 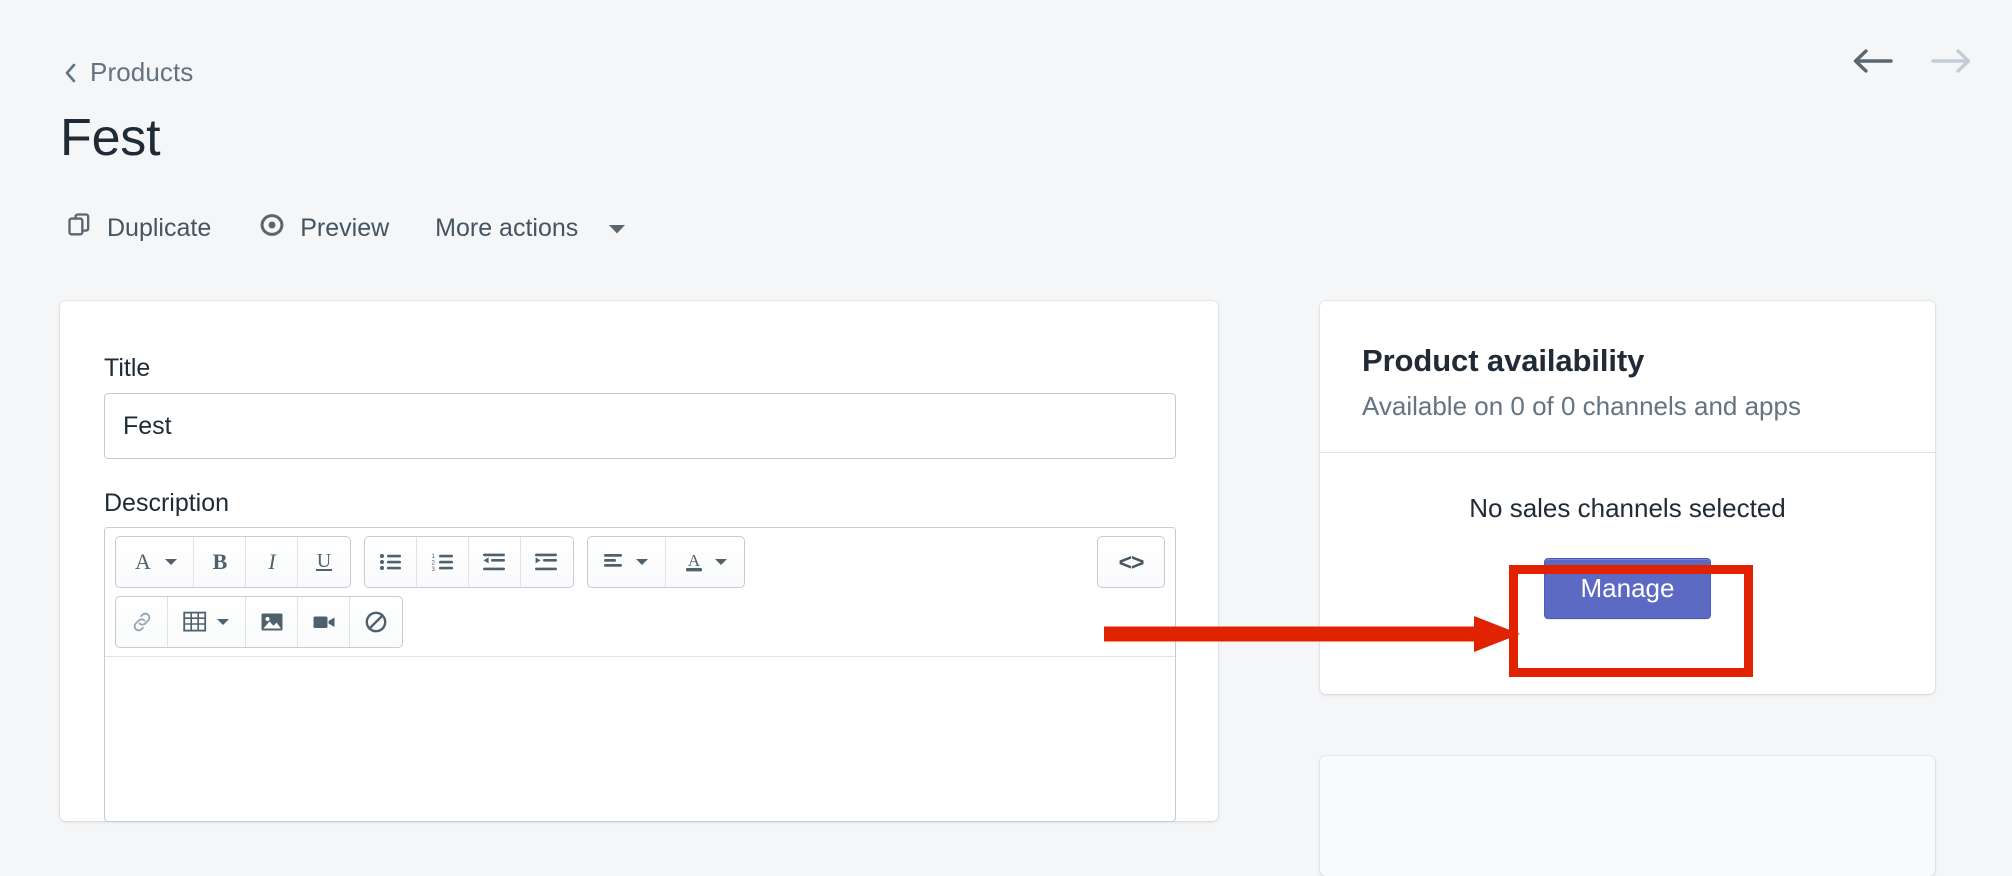 I want to click on secondary-sidebar-card, so click(x=1627, y=816).